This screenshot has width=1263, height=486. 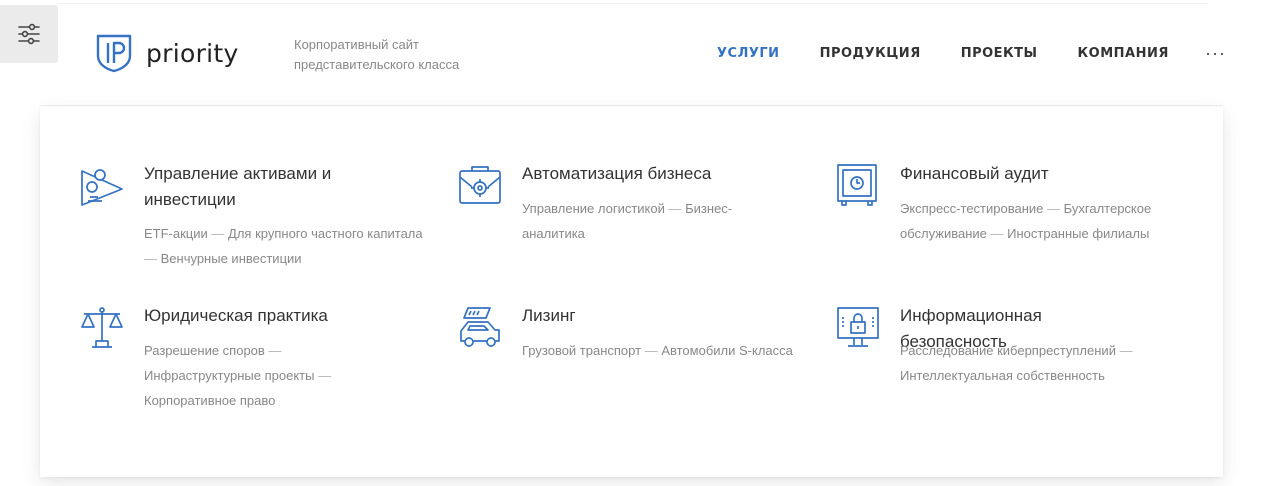 What do you see at coordinates (642, 316) in the screenshot?
I see `service-title: Лизинг` at bounding box center [642, 316].